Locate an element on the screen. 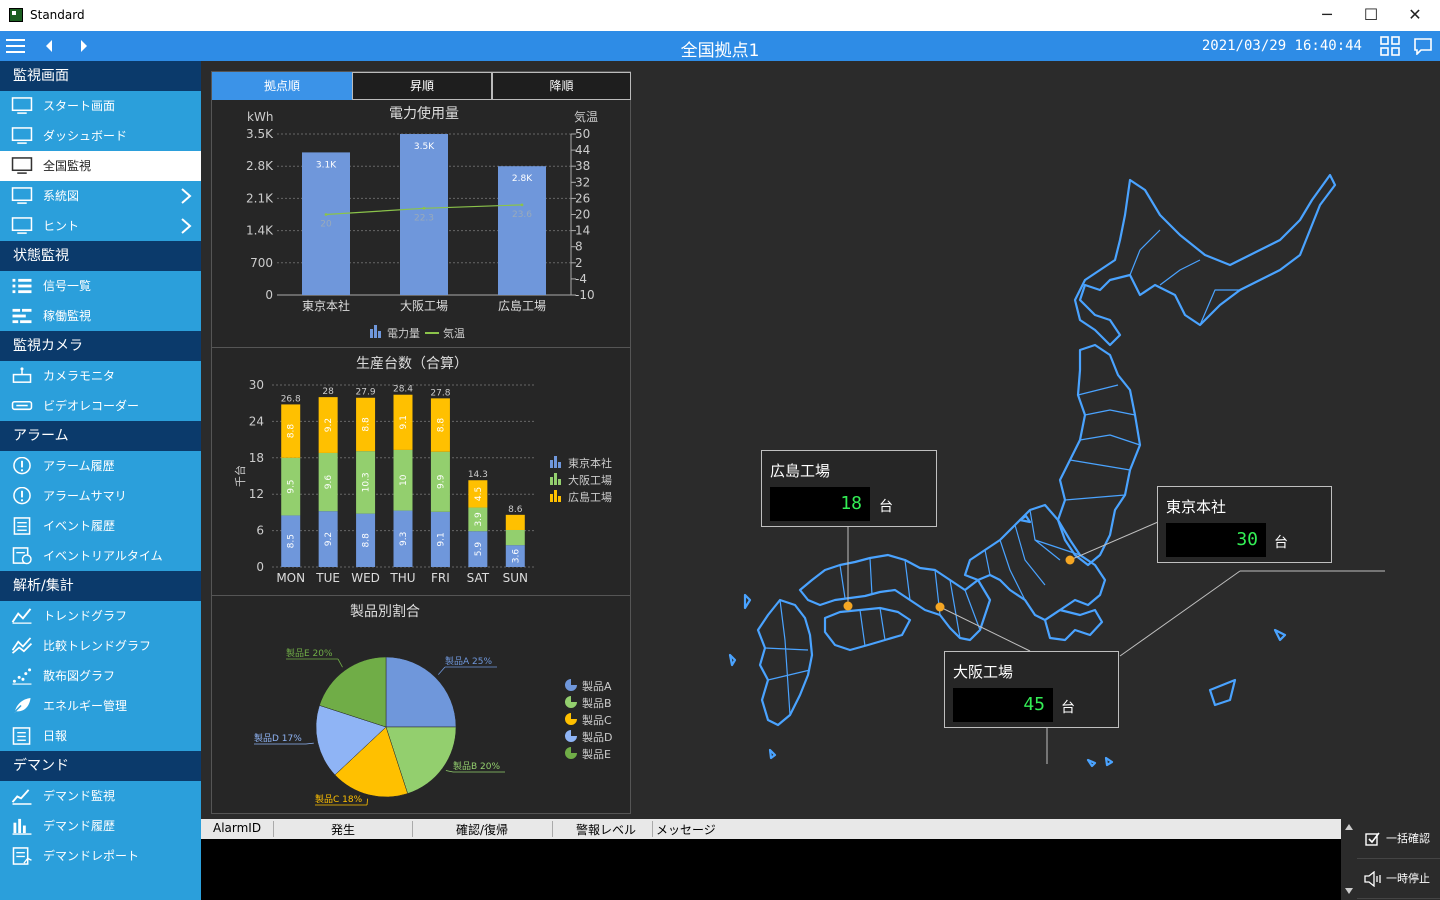 This screenshot has width=1440, height=900. sidebar-item: デマンドレポート is located at coordinates (100, 856).